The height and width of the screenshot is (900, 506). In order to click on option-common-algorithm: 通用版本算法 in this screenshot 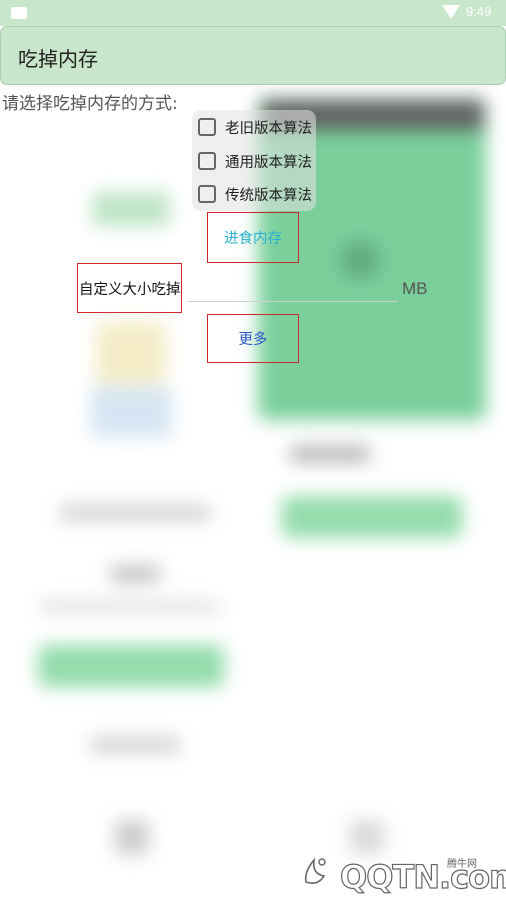, I will do `click(255, 161)`.